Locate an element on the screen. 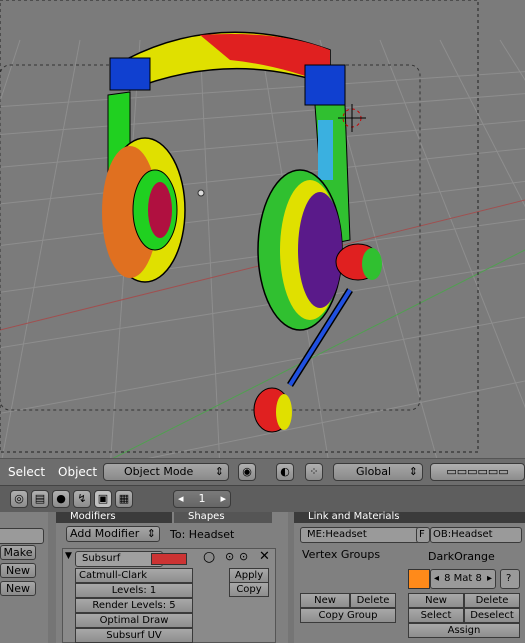 This screenshot has width=525, height=643. render-levels-field: Render Levels: 5 is located at coordinates (134, 605).